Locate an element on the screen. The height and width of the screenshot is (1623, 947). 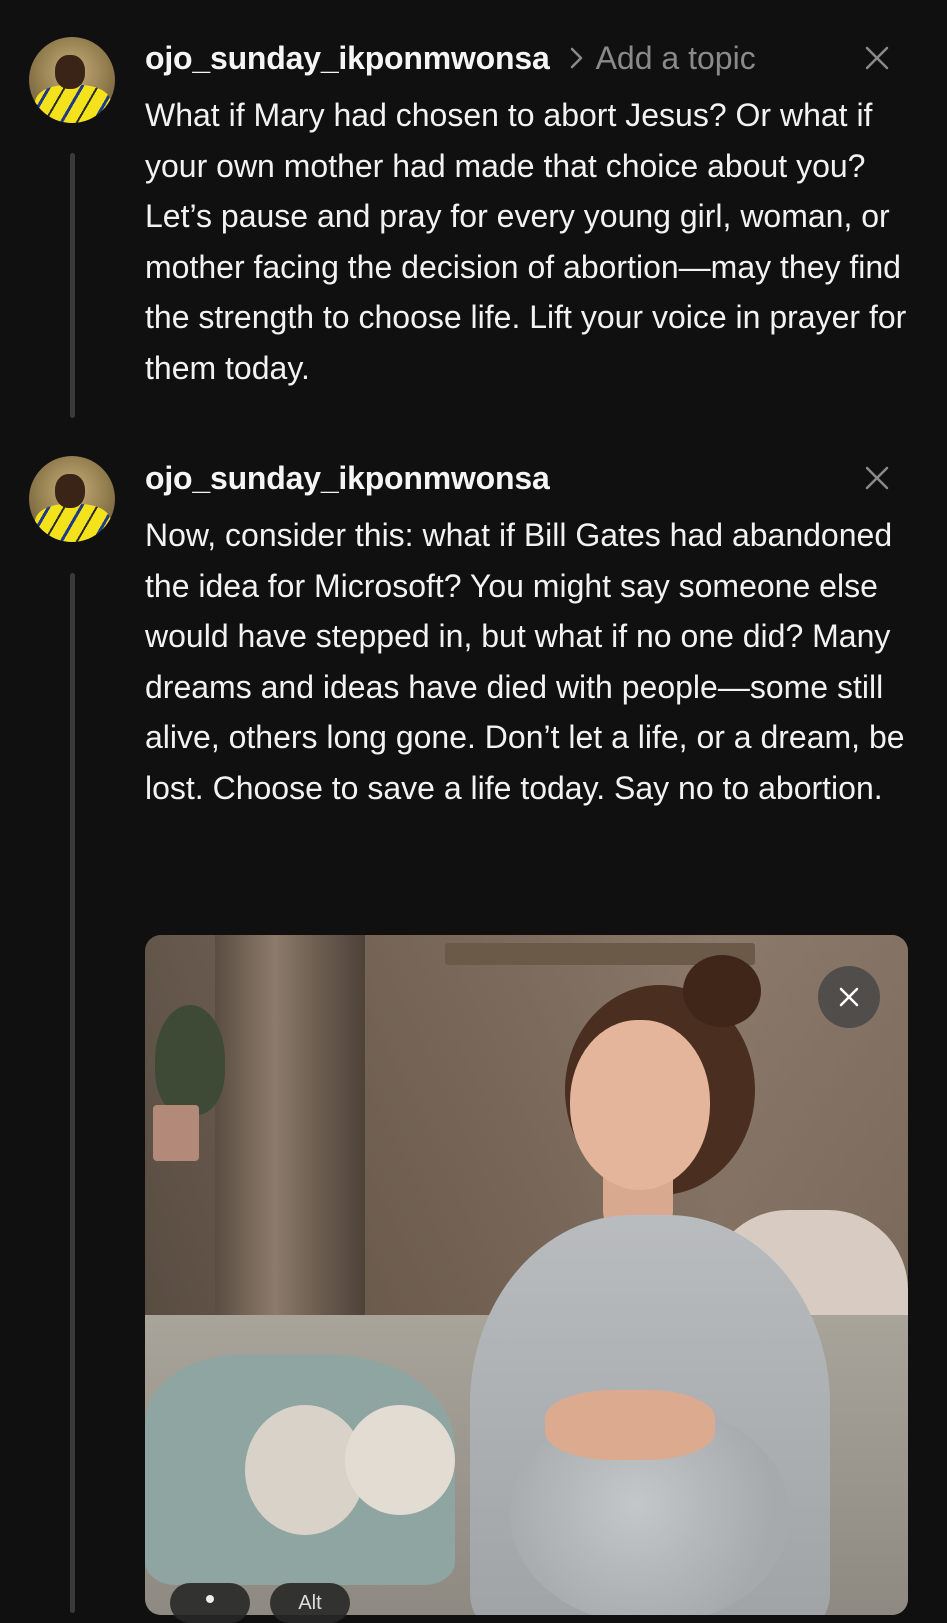
remove-image-button is located at coordinates (849, 997).